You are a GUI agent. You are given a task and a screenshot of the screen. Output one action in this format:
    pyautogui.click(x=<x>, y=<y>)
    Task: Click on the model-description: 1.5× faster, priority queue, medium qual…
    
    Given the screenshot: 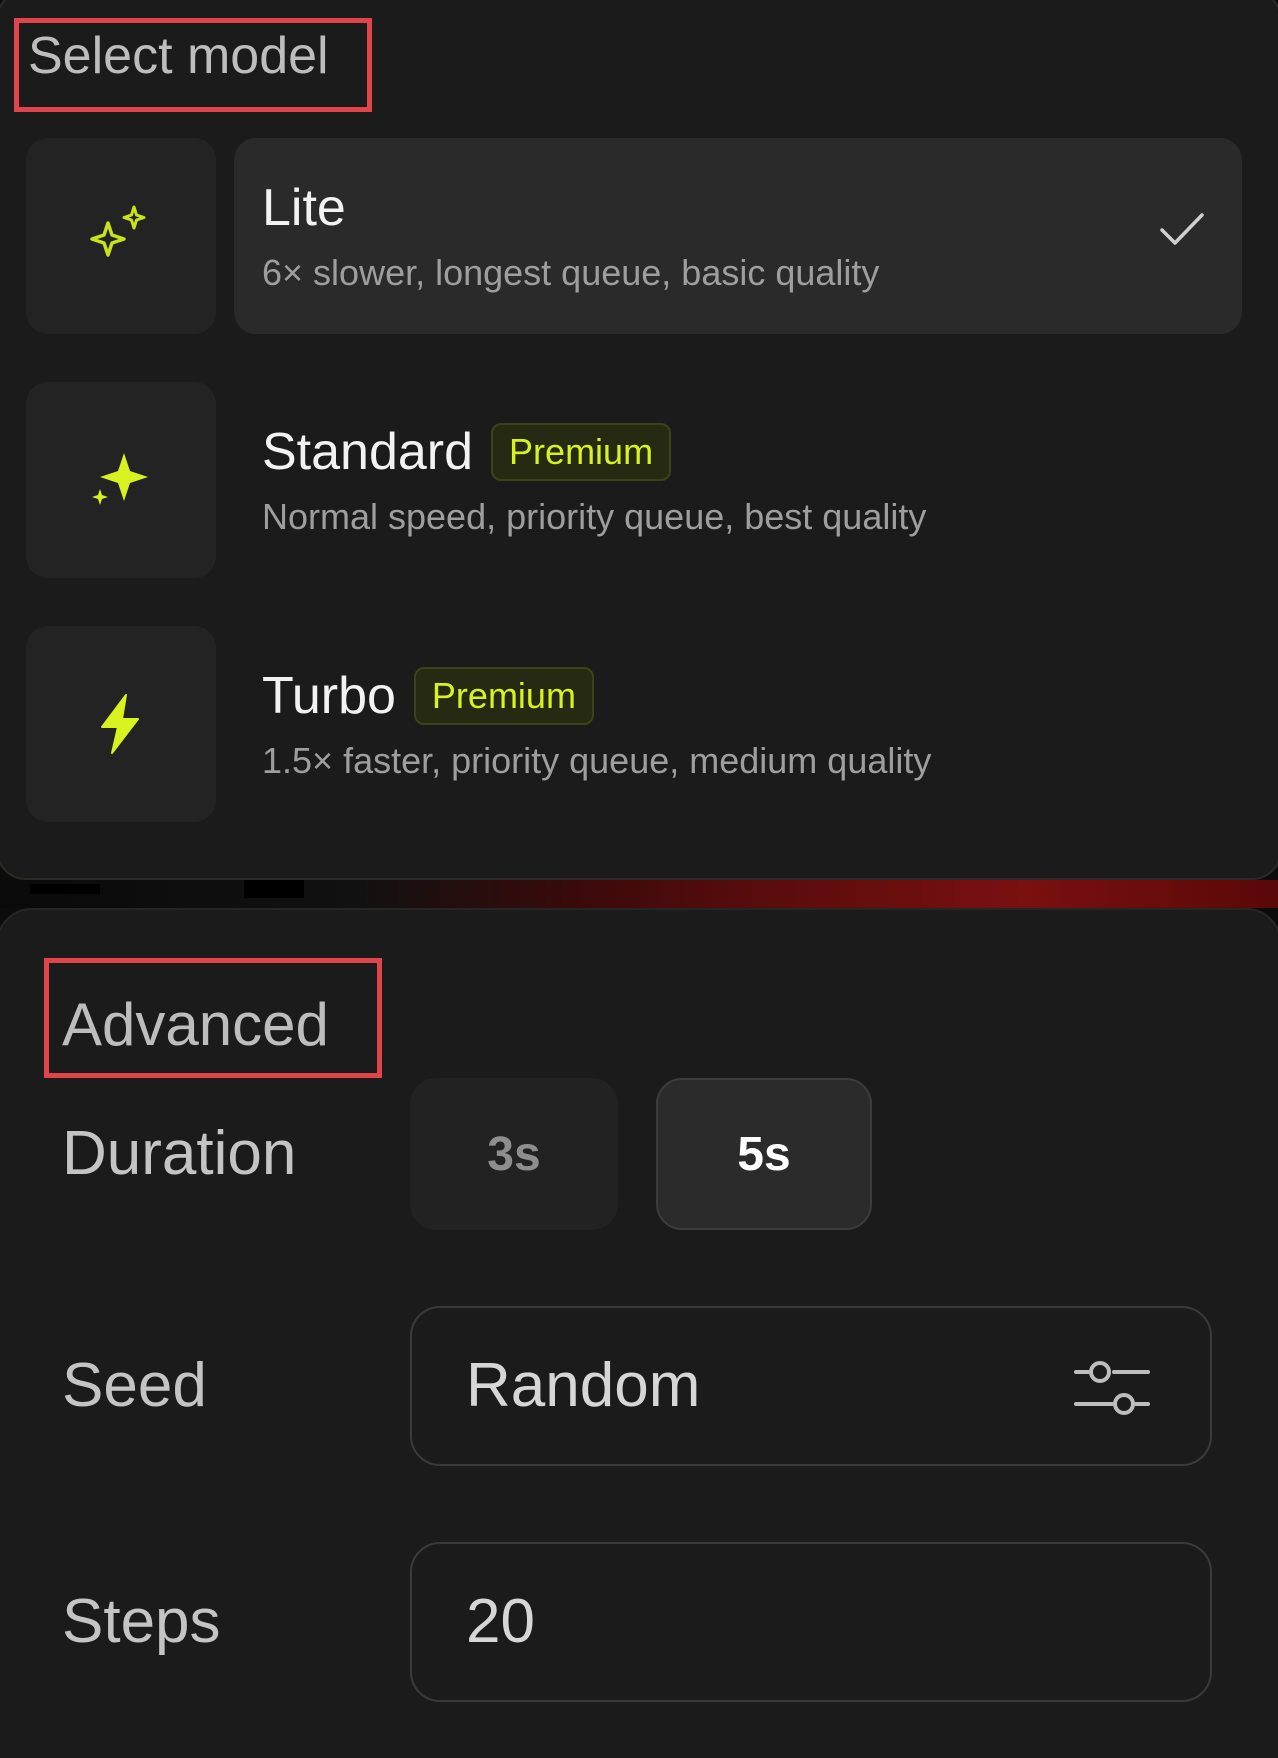 What is the action you would take?
    pyautogui.click(x=597, y=760)
    